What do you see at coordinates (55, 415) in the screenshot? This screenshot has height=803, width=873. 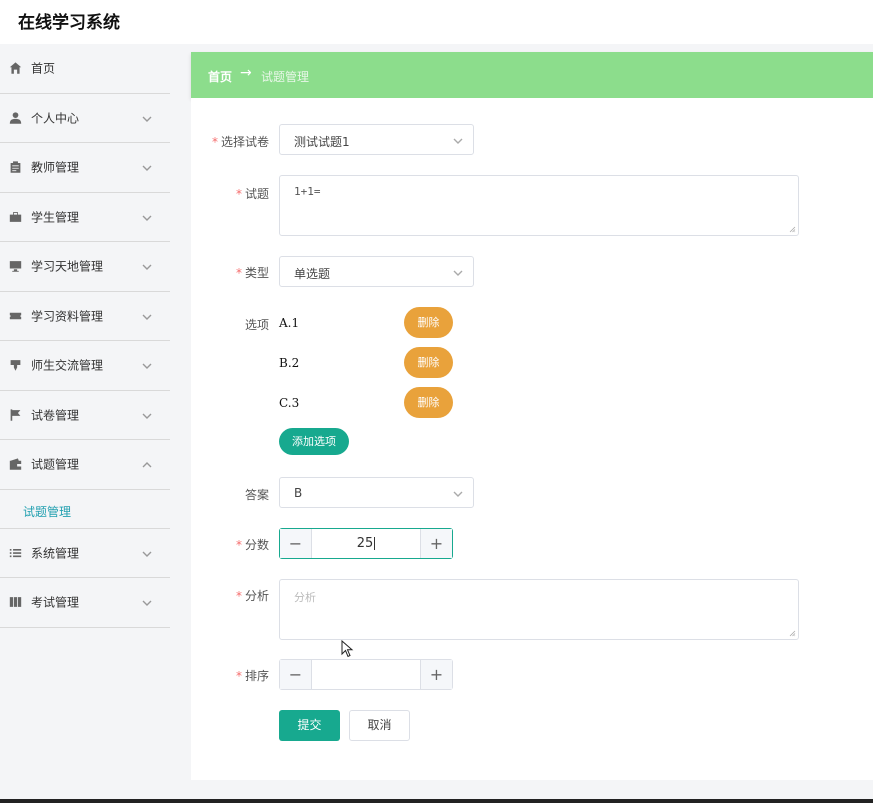 I see `sidebar-item-label: 试卷管理` at bounding box center [55, 415].